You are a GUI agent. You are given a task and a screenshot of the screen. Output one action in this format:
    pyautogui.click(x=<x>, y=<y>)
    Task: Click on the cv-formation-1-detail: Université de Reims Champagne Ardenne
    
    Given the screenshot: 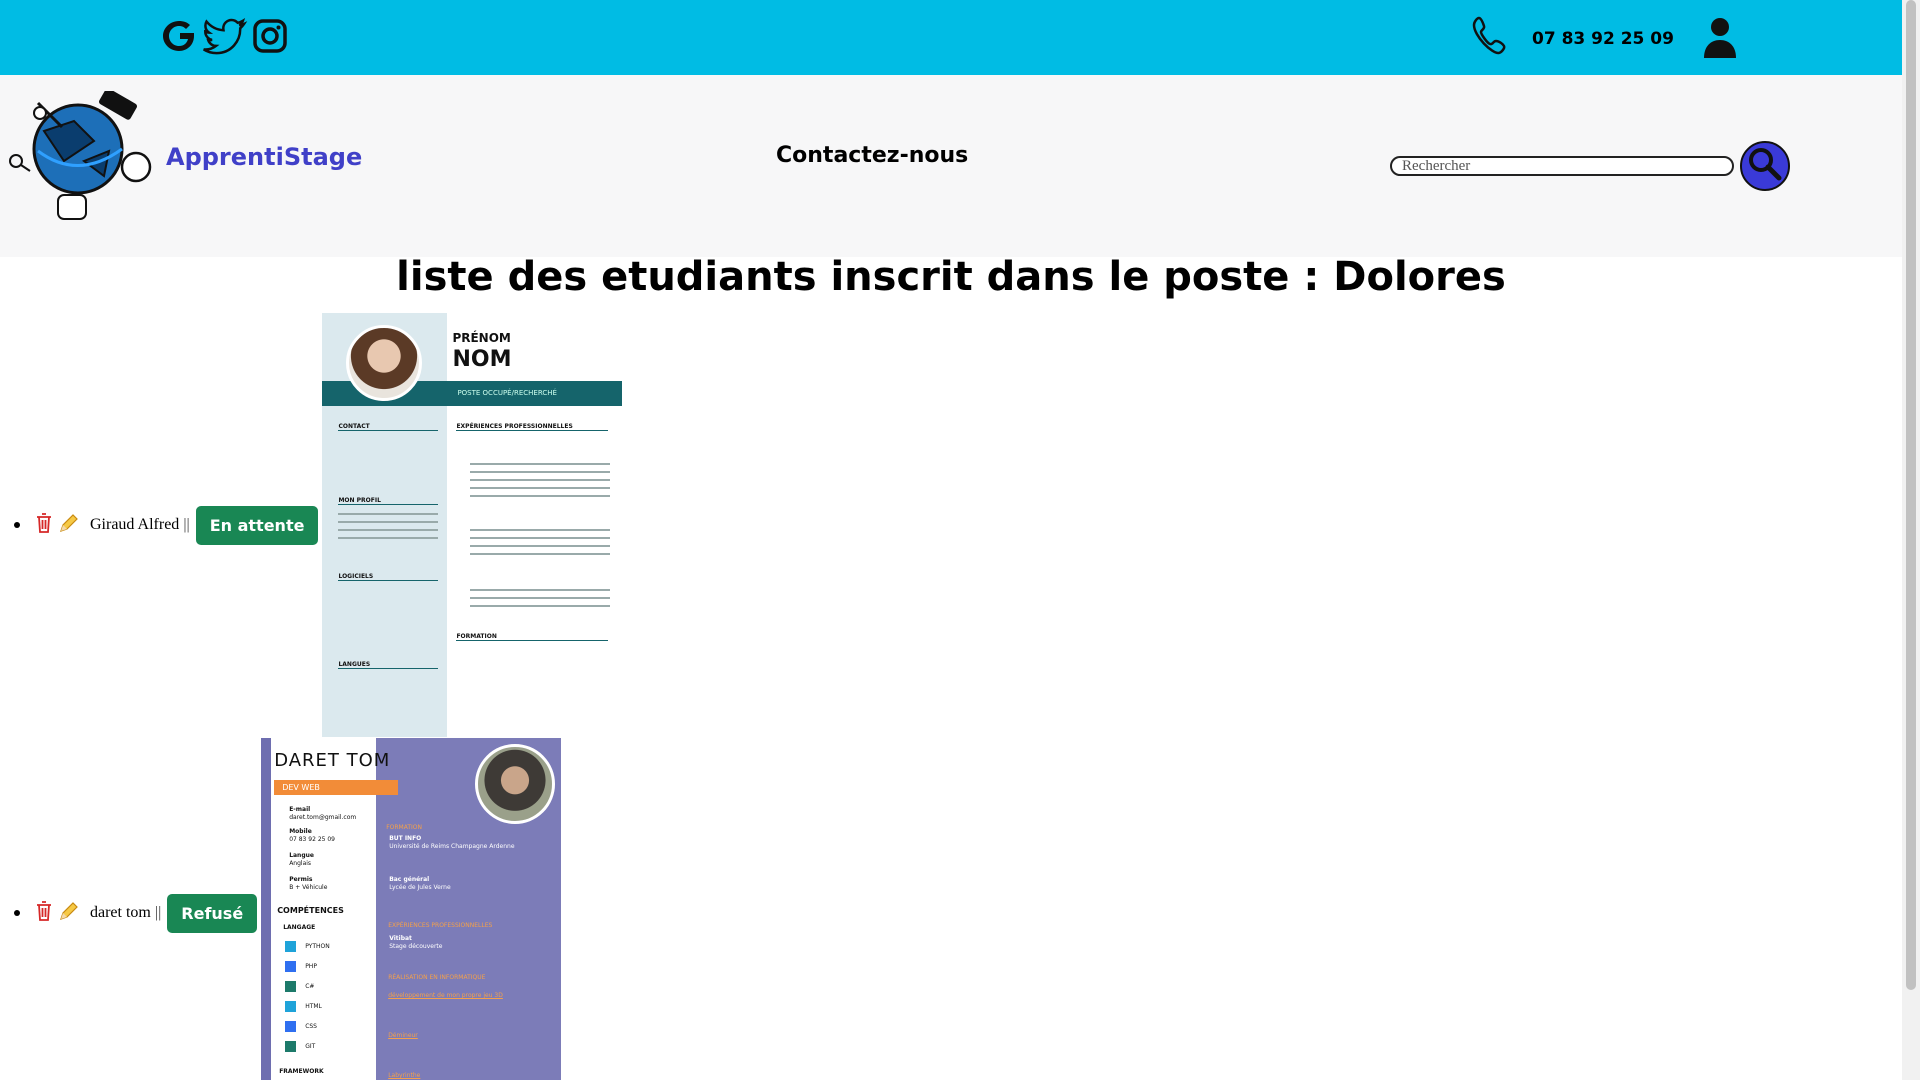 What is the action you would take?
    pyautogui.click(x=452, y=846)
    